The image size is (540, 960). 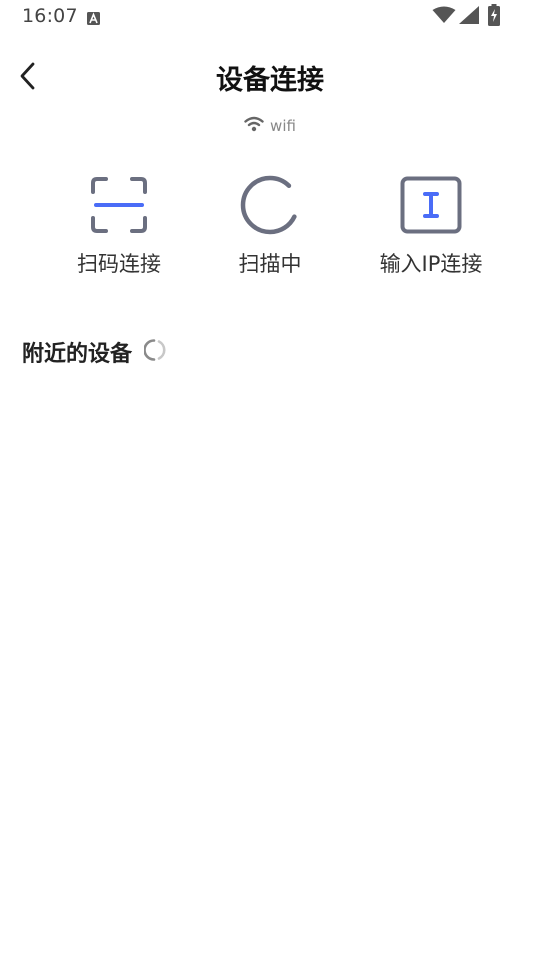 What do you see at coordinates (431, 264) in the screenshot?
I see `input-ip-connect-label: 输入IP连接` at bounding box center [431, 264].